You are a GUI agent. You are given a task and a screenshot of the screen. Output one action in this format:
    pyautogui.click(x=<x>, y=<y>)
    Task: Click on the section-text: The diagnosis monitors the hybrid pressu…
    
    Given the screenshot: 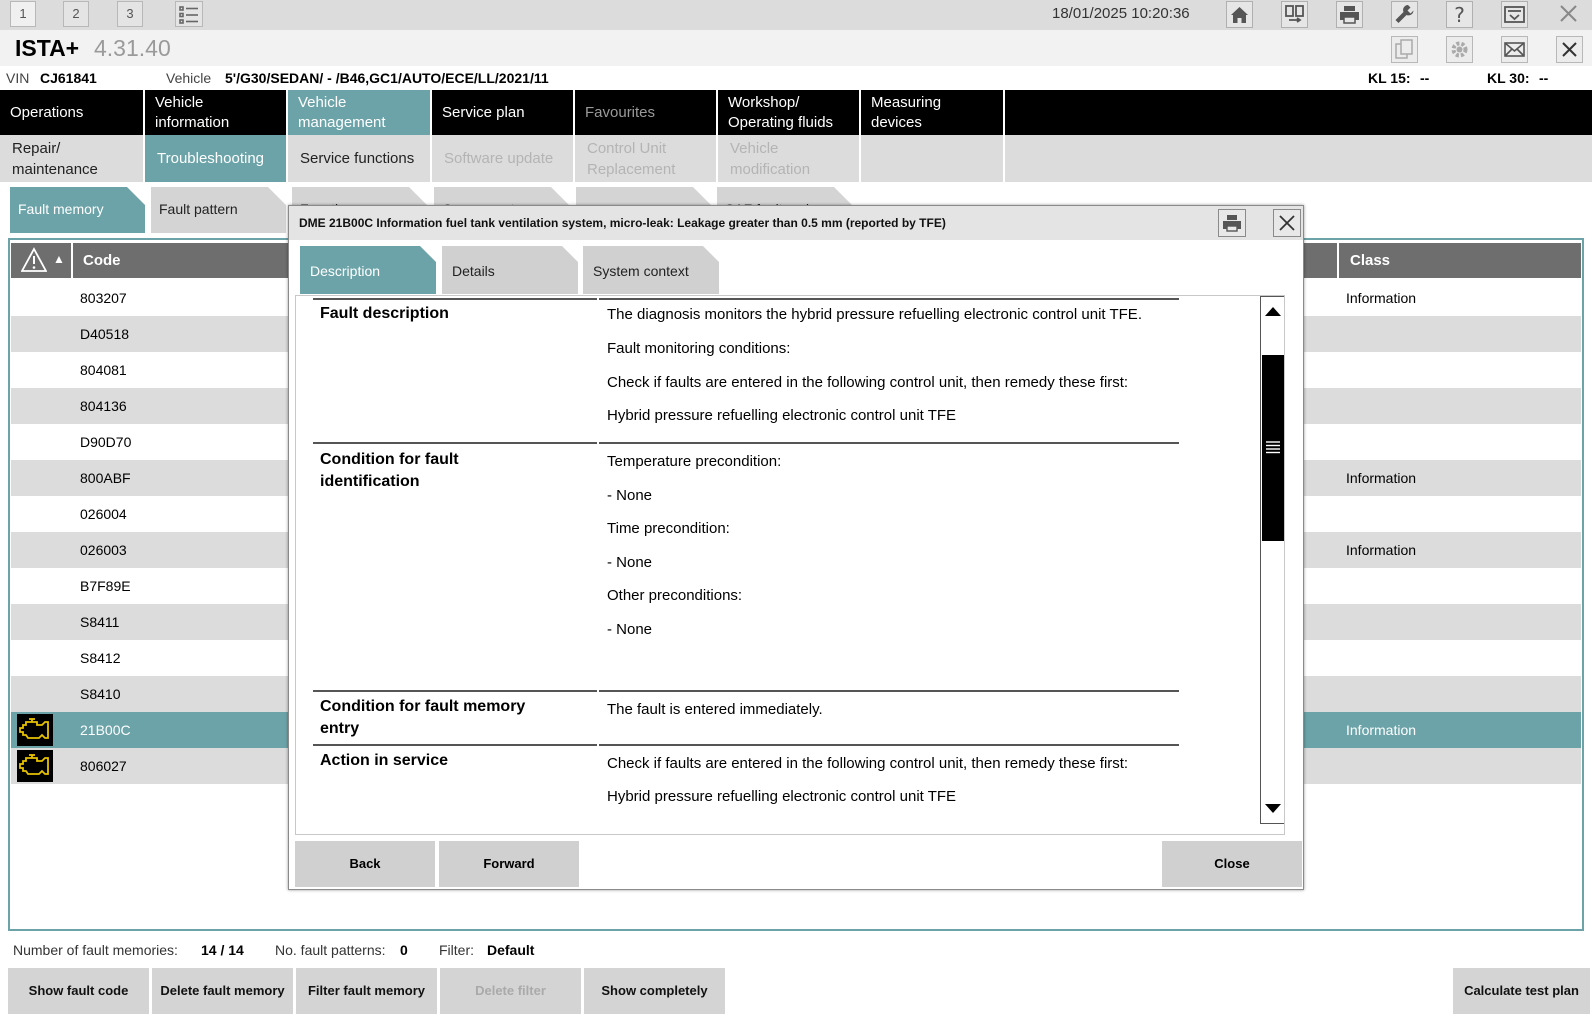 What is the action you would take?
    pyautogui.click(x=874, y=314)
    